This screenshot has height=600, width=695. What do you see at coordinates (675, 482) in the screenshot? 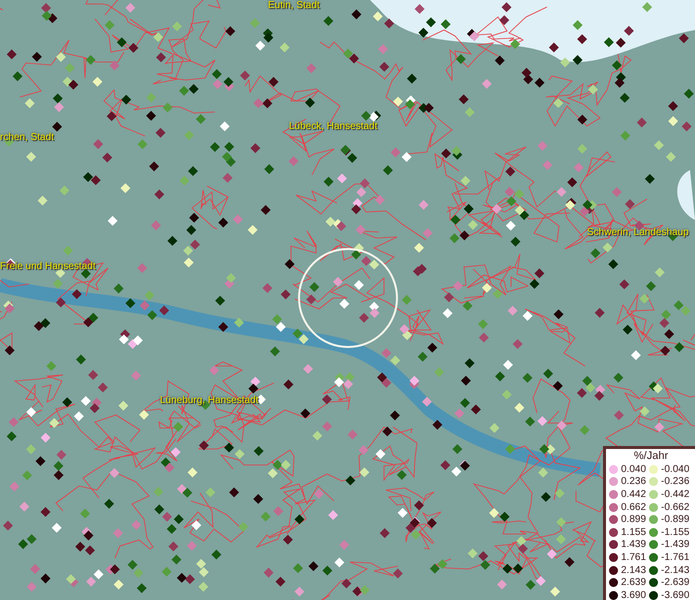
I see `legend-value: -0.236` at bounding box center [675, 482].